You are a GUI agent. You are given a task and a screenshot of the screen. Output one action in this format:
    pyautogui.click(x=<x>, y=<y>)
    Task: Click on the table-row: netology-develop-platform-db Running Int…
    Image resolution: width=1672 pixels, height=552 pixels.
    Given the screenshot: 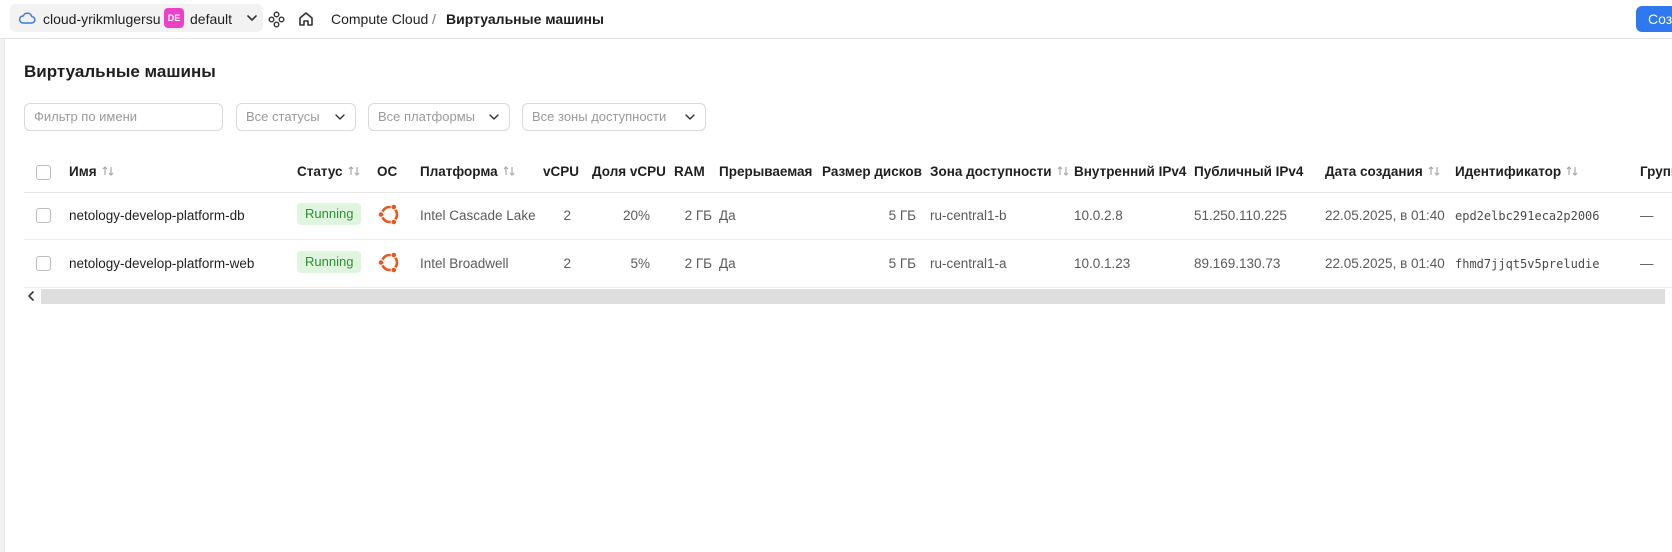 What is the action you would take?
    pyautogui.click(x=848, y=216)
    